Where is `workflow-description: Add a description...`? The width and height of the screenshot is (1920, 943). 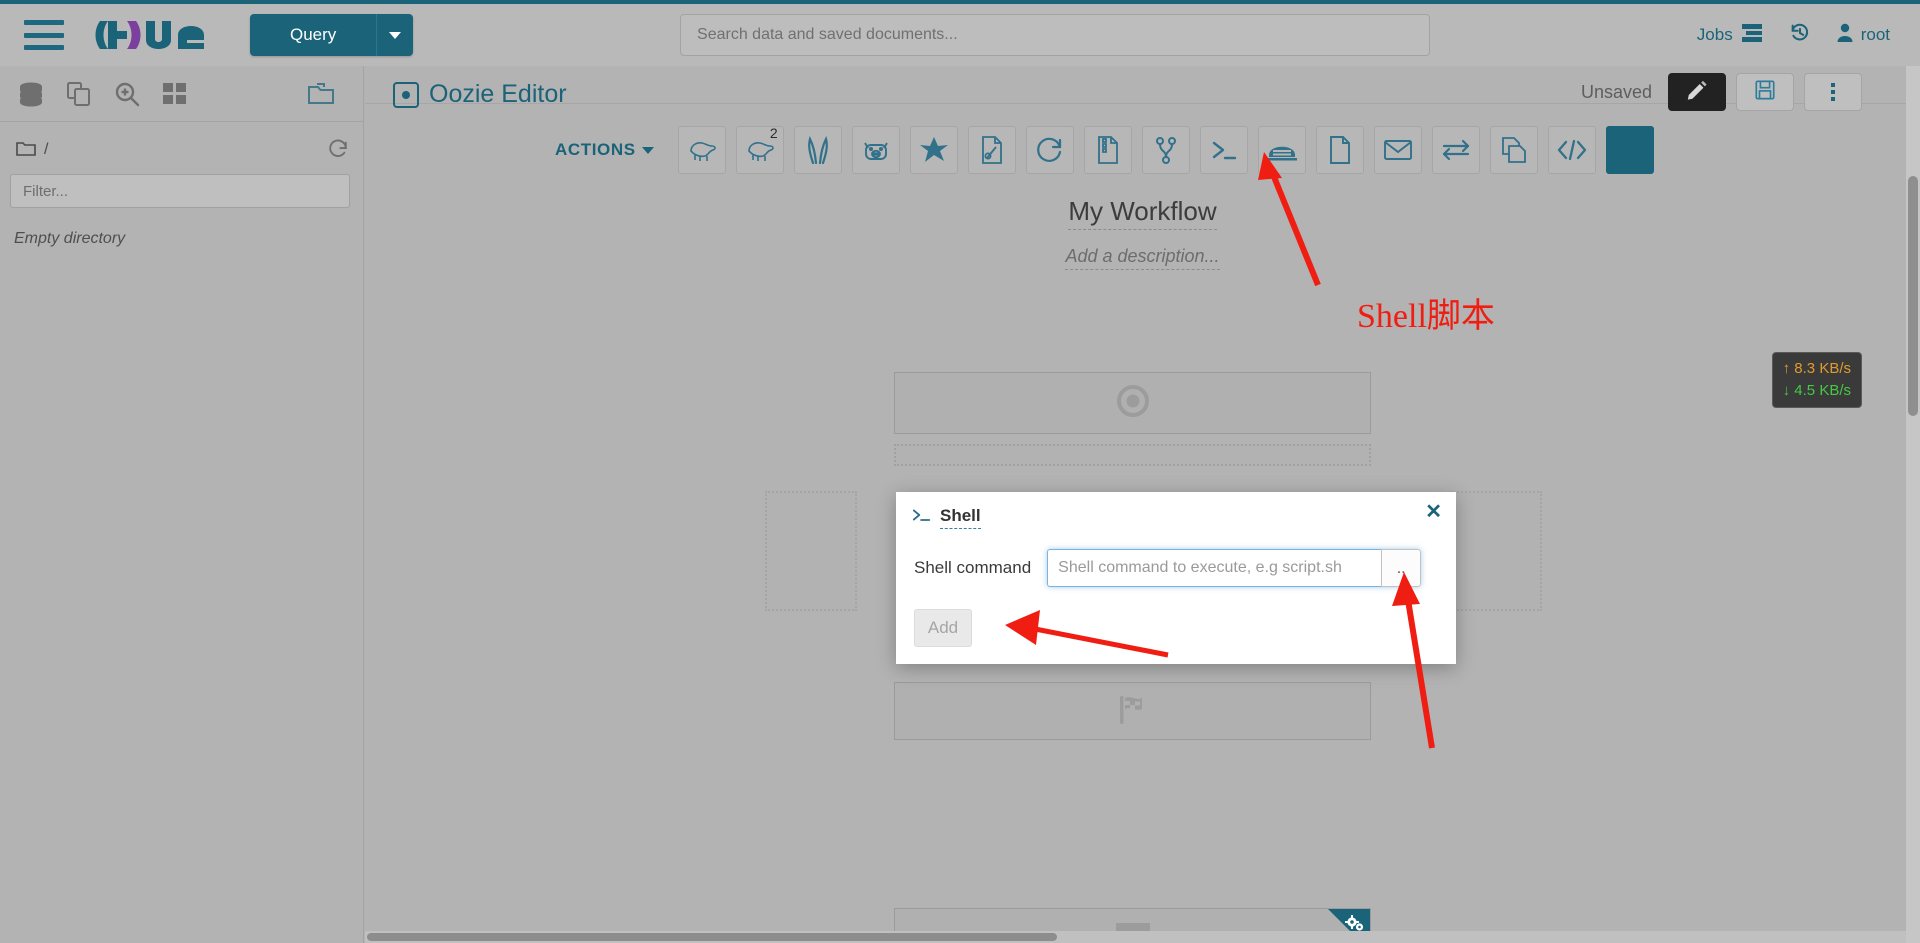
workflow-description: Add a description... is located at coordinates (1142, 258).